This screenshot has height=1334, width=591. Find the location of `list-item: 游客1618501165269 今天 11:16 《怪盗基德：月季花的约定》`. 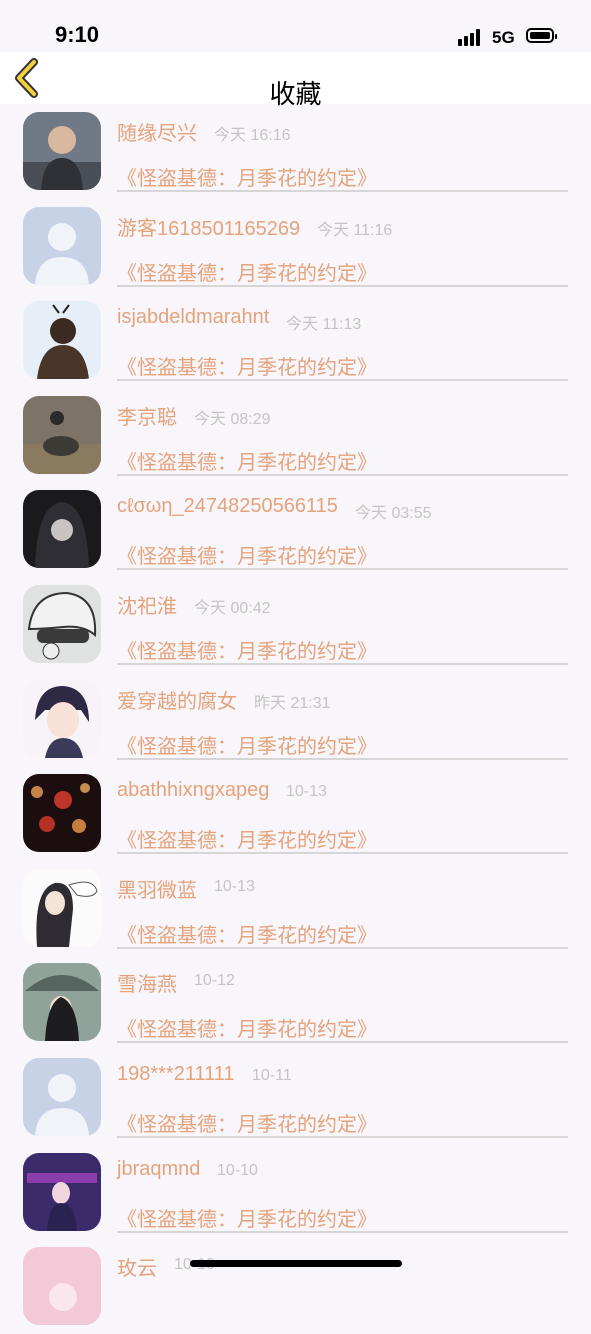

list-item: 游客1618501165269 今天 11:16 《怪盗基德：月季花的约定》 is located at coordinates (295, 246).